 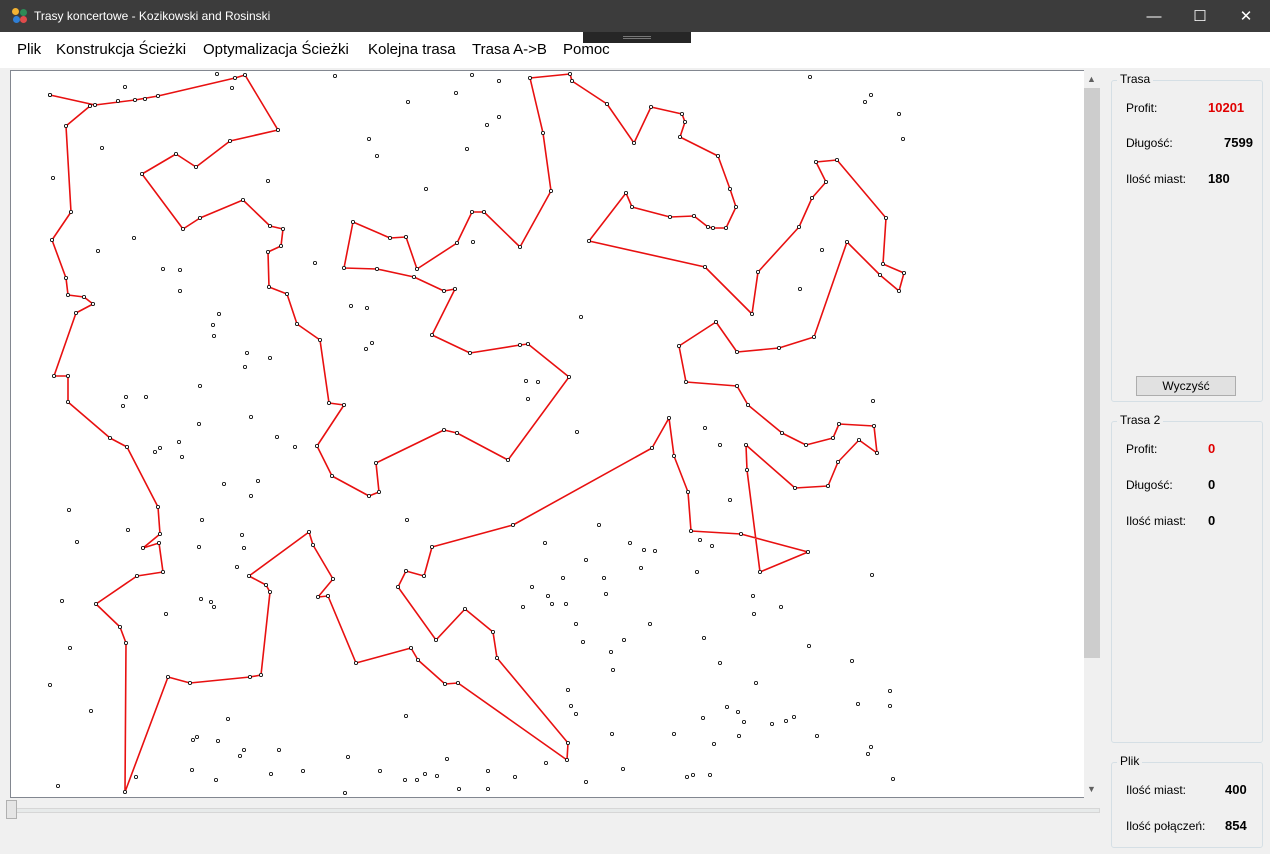 What do you see at coordinates (1186, 386) in the screenshot?
I see `clear-button: Wyczyść` at bounding box center [1186, 386].